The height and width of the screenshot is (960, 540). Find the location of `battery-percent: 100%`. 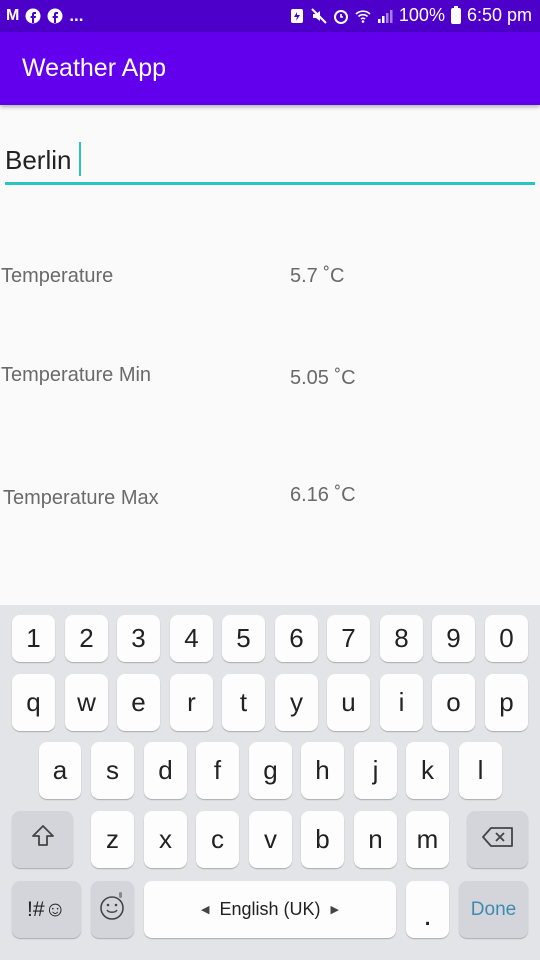

battery-percent: 100% is located at coordinates (421, 15).